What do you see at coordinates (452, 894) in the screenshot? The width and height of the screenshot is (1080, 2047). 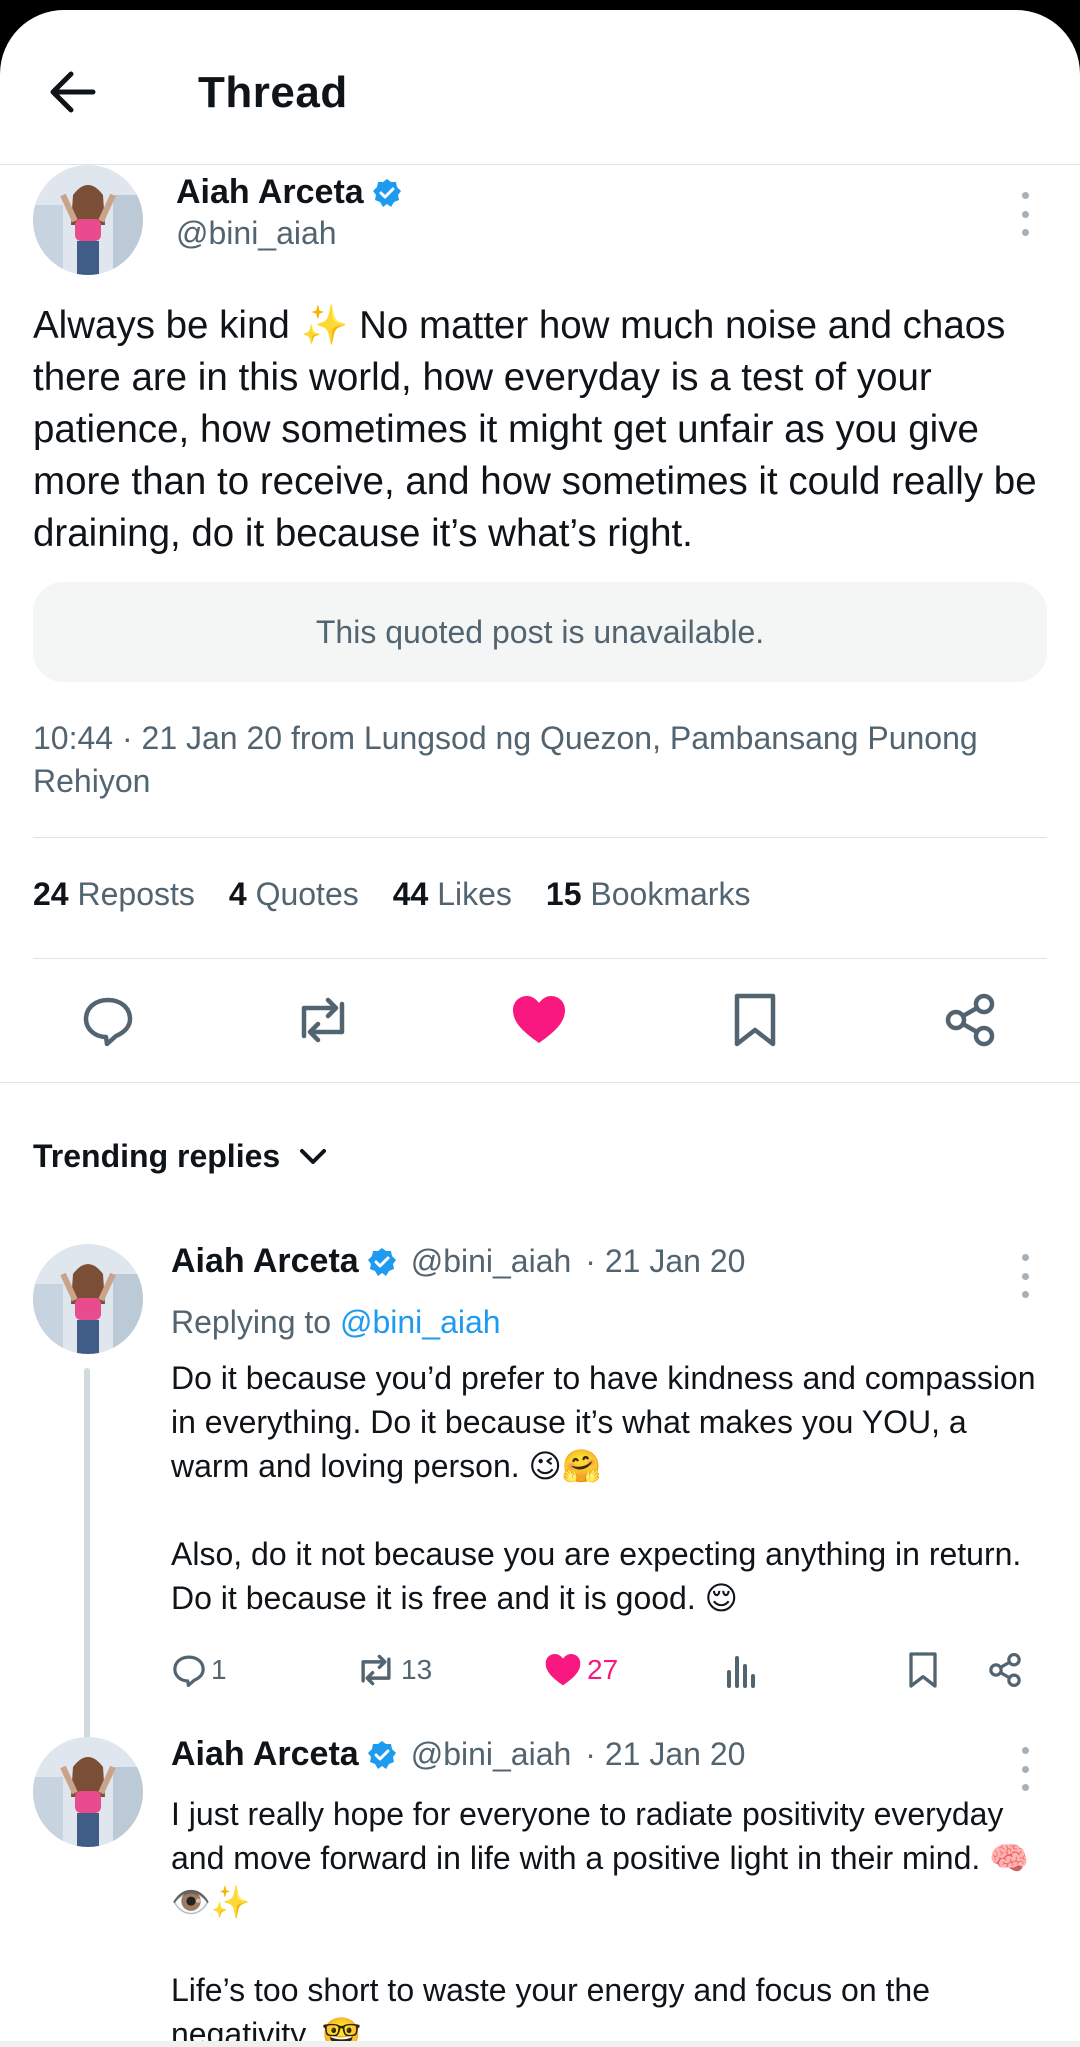 I see `stat-likes: 44 Likes` at bounding box center [452, 894].